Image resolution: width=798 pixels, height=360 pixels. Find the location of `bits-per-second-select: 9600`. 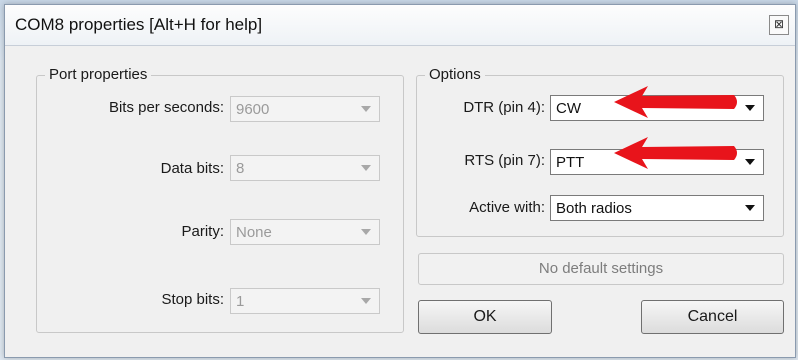

bits-per-second-select: 9600 is located at coordinates (305, 109).